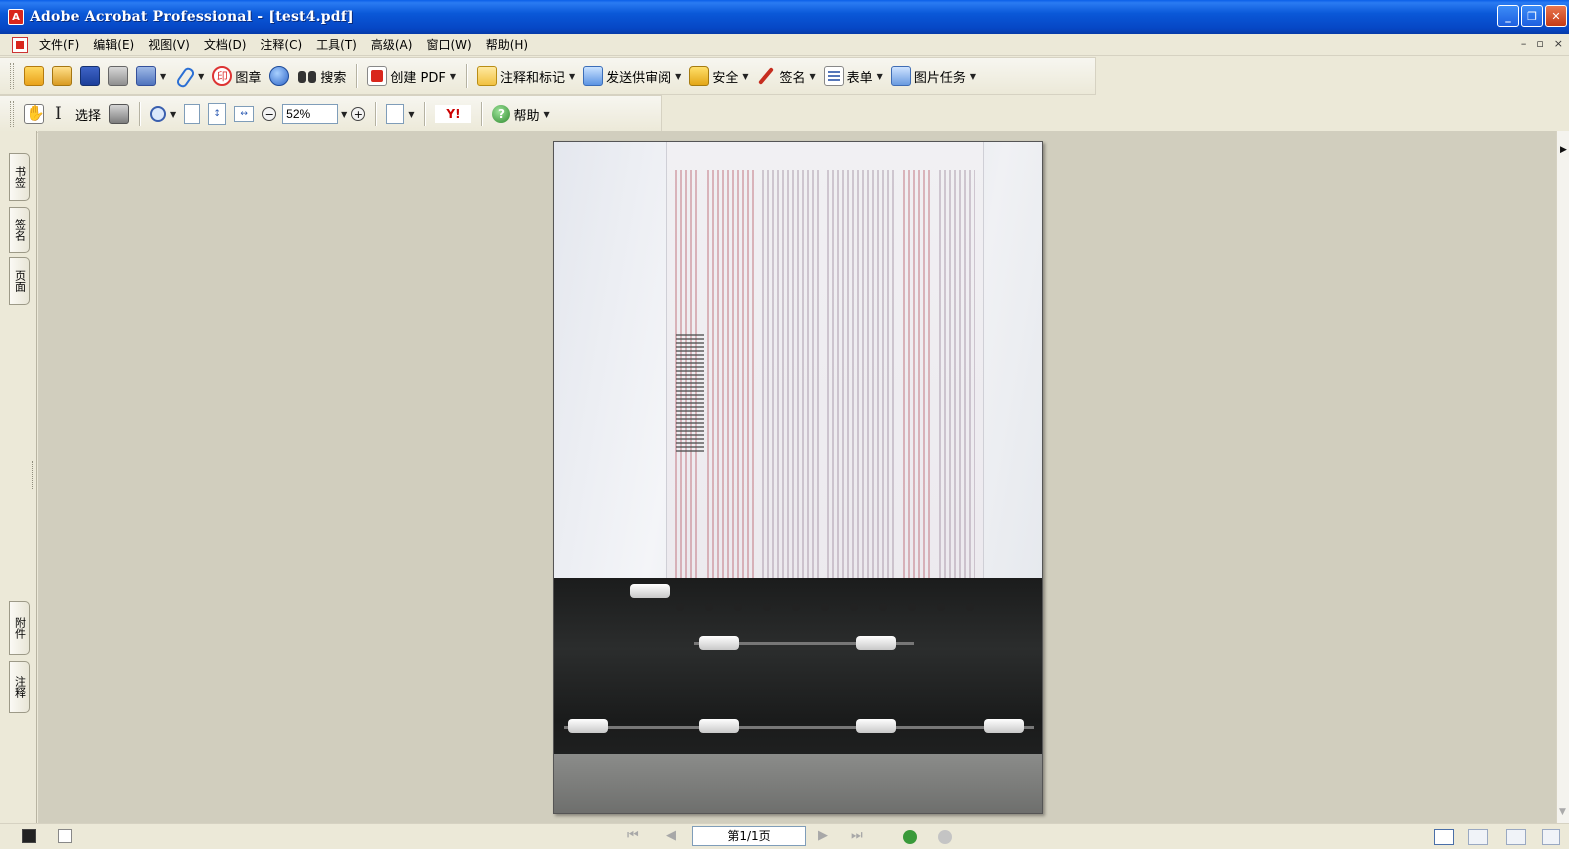 Image resolution: width=1569 pixels, height=849 pixels. I want to click on doc-minimize-button: –, so click(1524, 43).